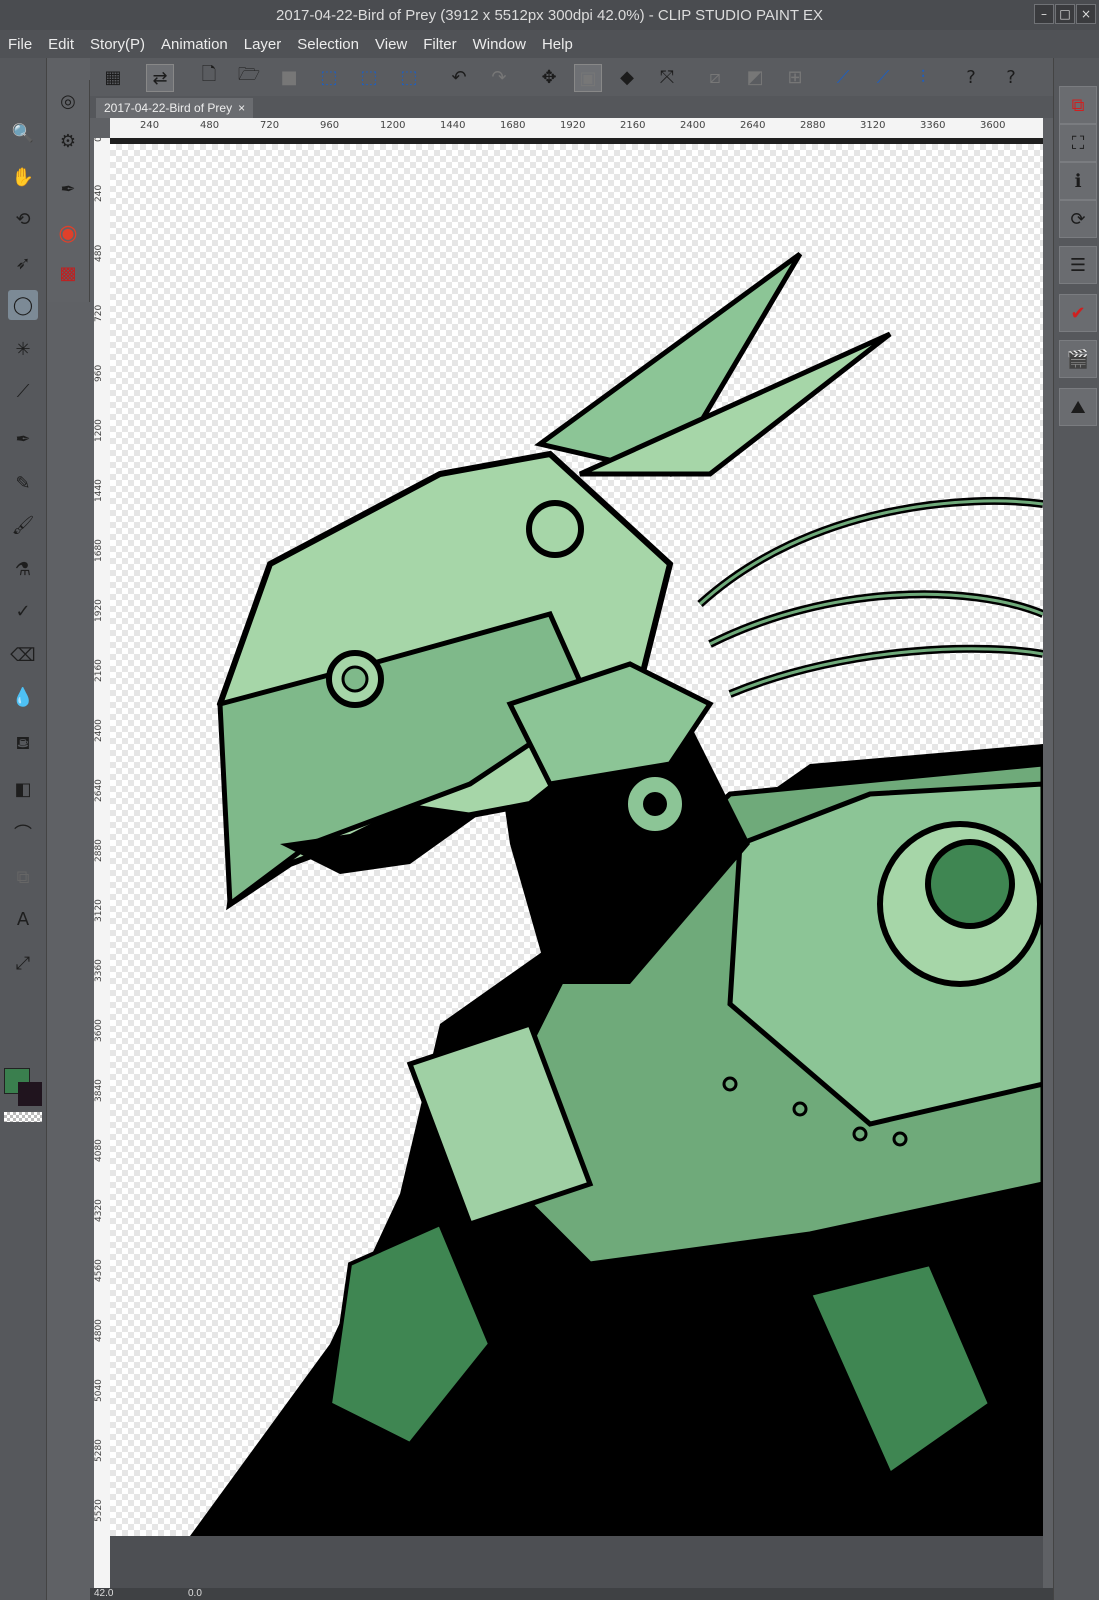  Describe the element at coordinates (117, 44) in the screenshot. I see `menu-story: Story(P)` at that location.